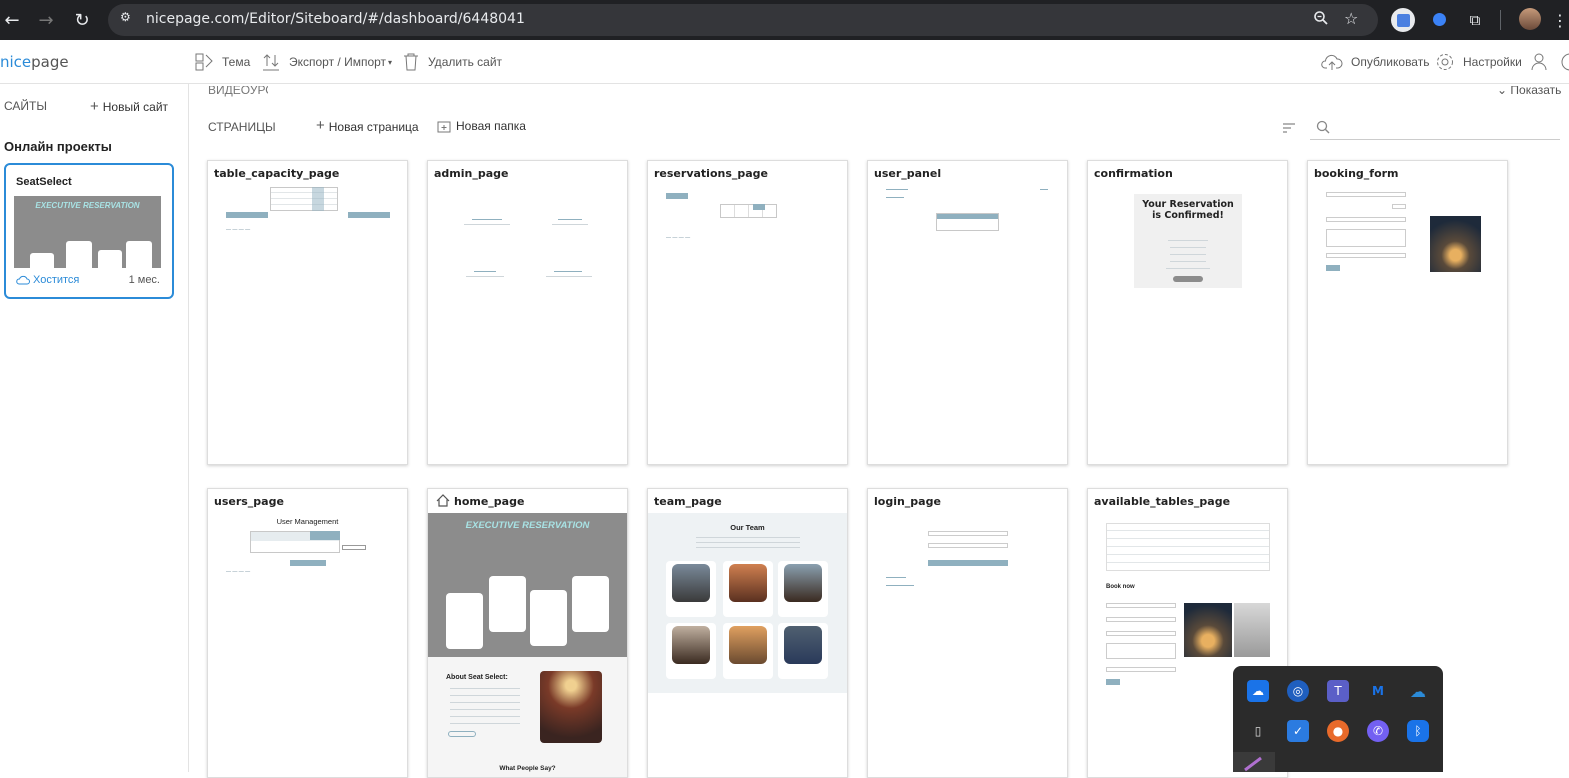 This screenshot has width=1569, height=778. Describe the element at coordinates (238, 91) in the screenshot. I see `video-tutorials-label: ВИДЕОУРОКИ` at that location.